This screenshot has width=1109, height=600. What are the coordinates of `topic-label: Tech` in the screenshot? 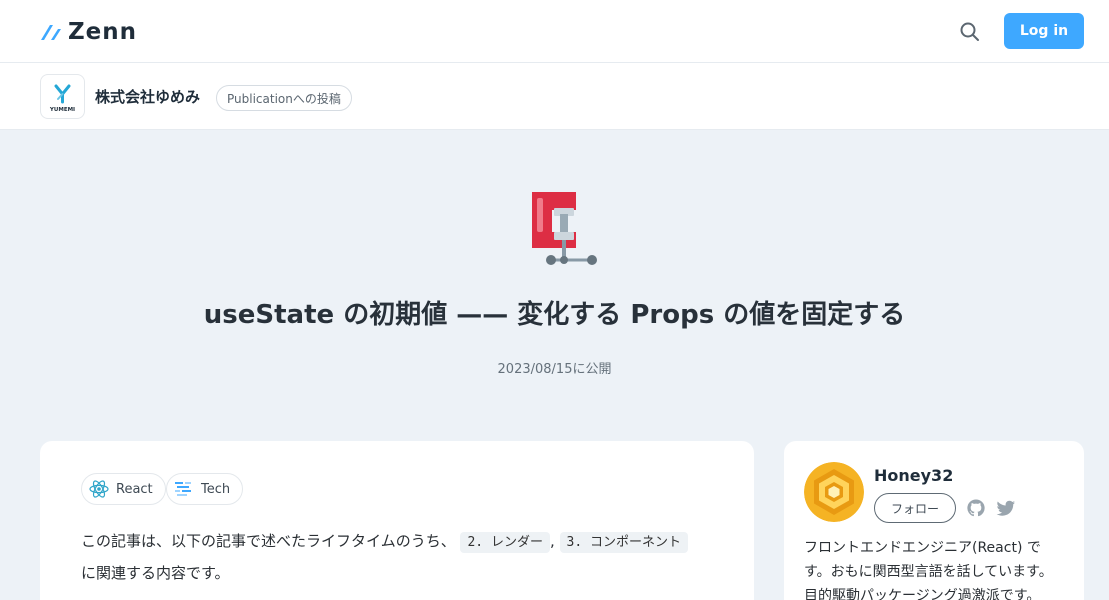 It's located at (216, 489).